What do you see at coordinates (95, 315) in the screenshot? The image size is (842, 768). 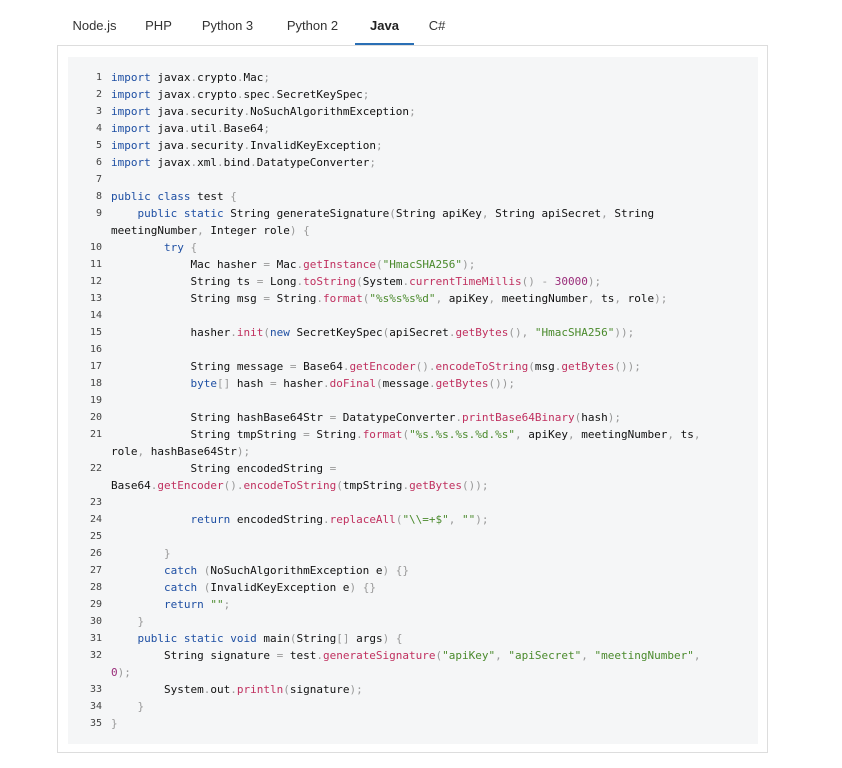 I see `line-number: 14` at bounding box center [95, 315].